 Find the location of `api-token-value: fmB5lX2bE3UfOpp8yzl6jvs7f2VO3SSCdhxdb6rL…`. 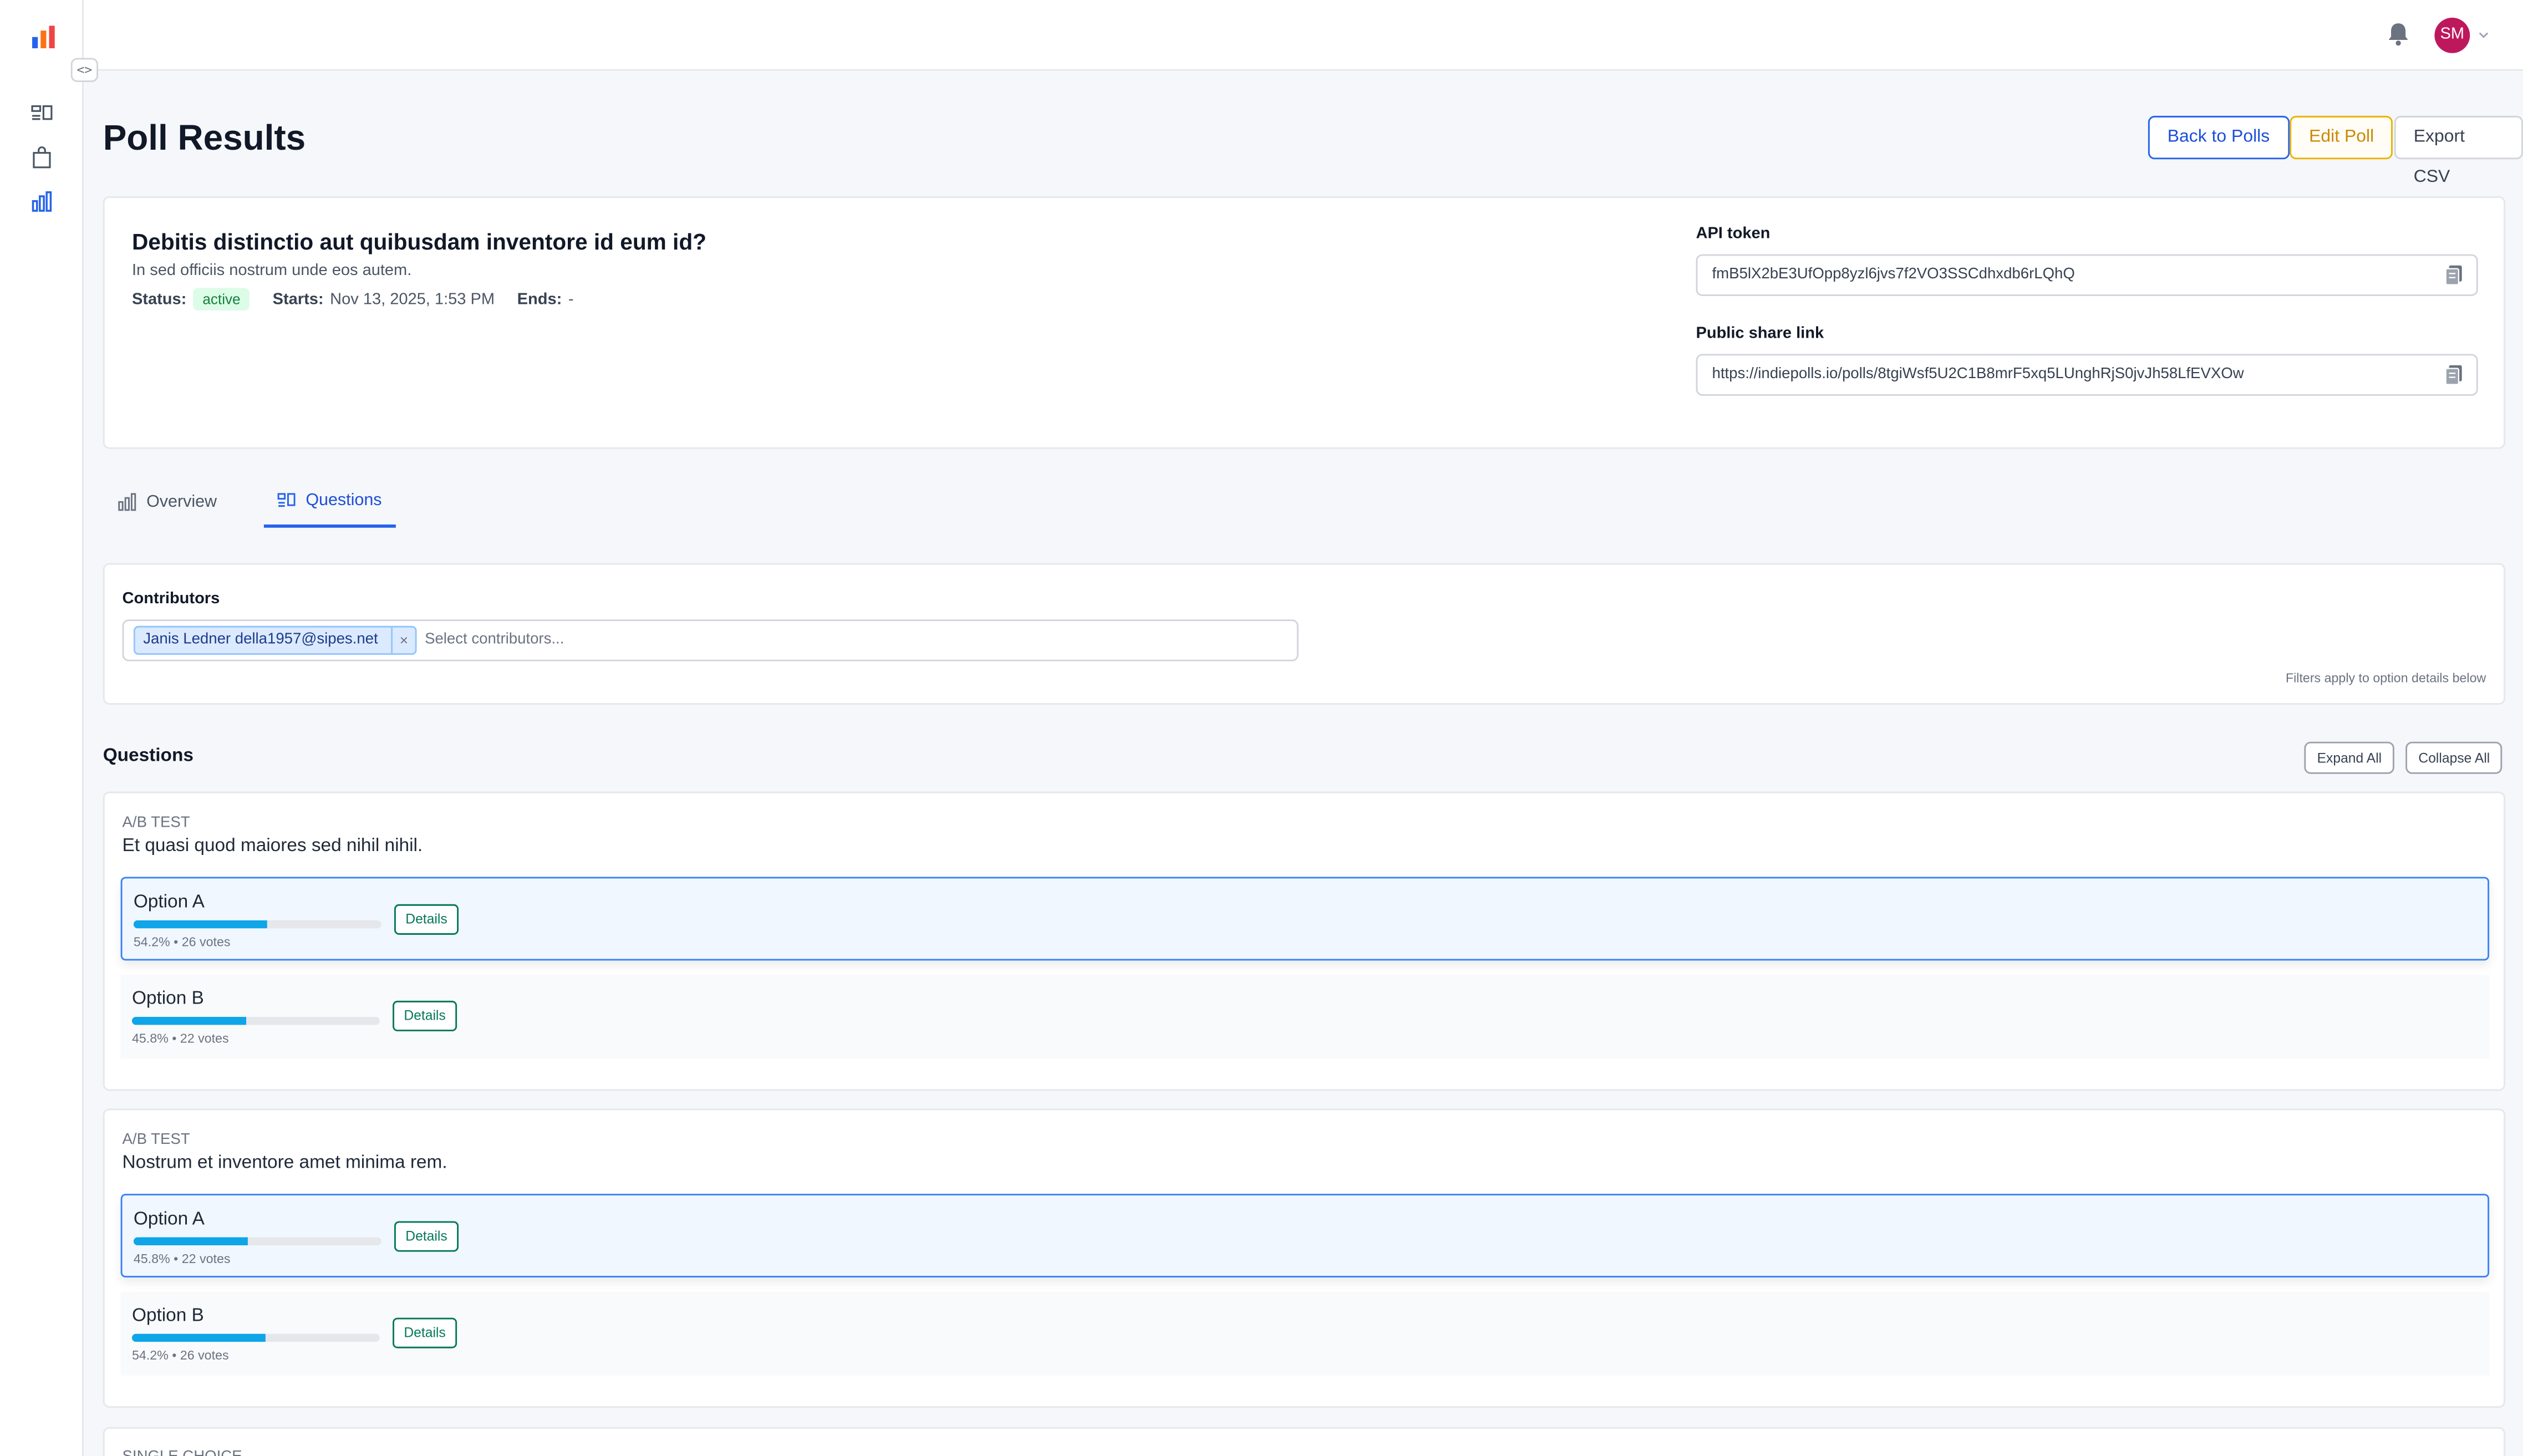

api-token-value: fmB5lX2bE3UfOpp8yzl6jvs7f2VO3SSCdhxdb6rL… is located at coordinates (1893, 274).